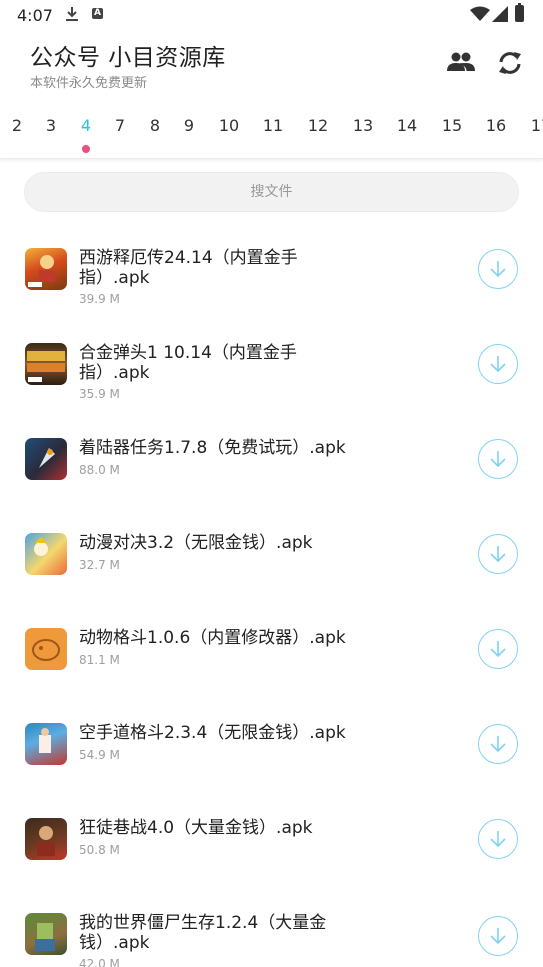 This screenshot has height=967, width=543. I want to click on file-row: 着陆器任务1.7.8（免费试玩）.apk 88.0 M, so click(271, 477).